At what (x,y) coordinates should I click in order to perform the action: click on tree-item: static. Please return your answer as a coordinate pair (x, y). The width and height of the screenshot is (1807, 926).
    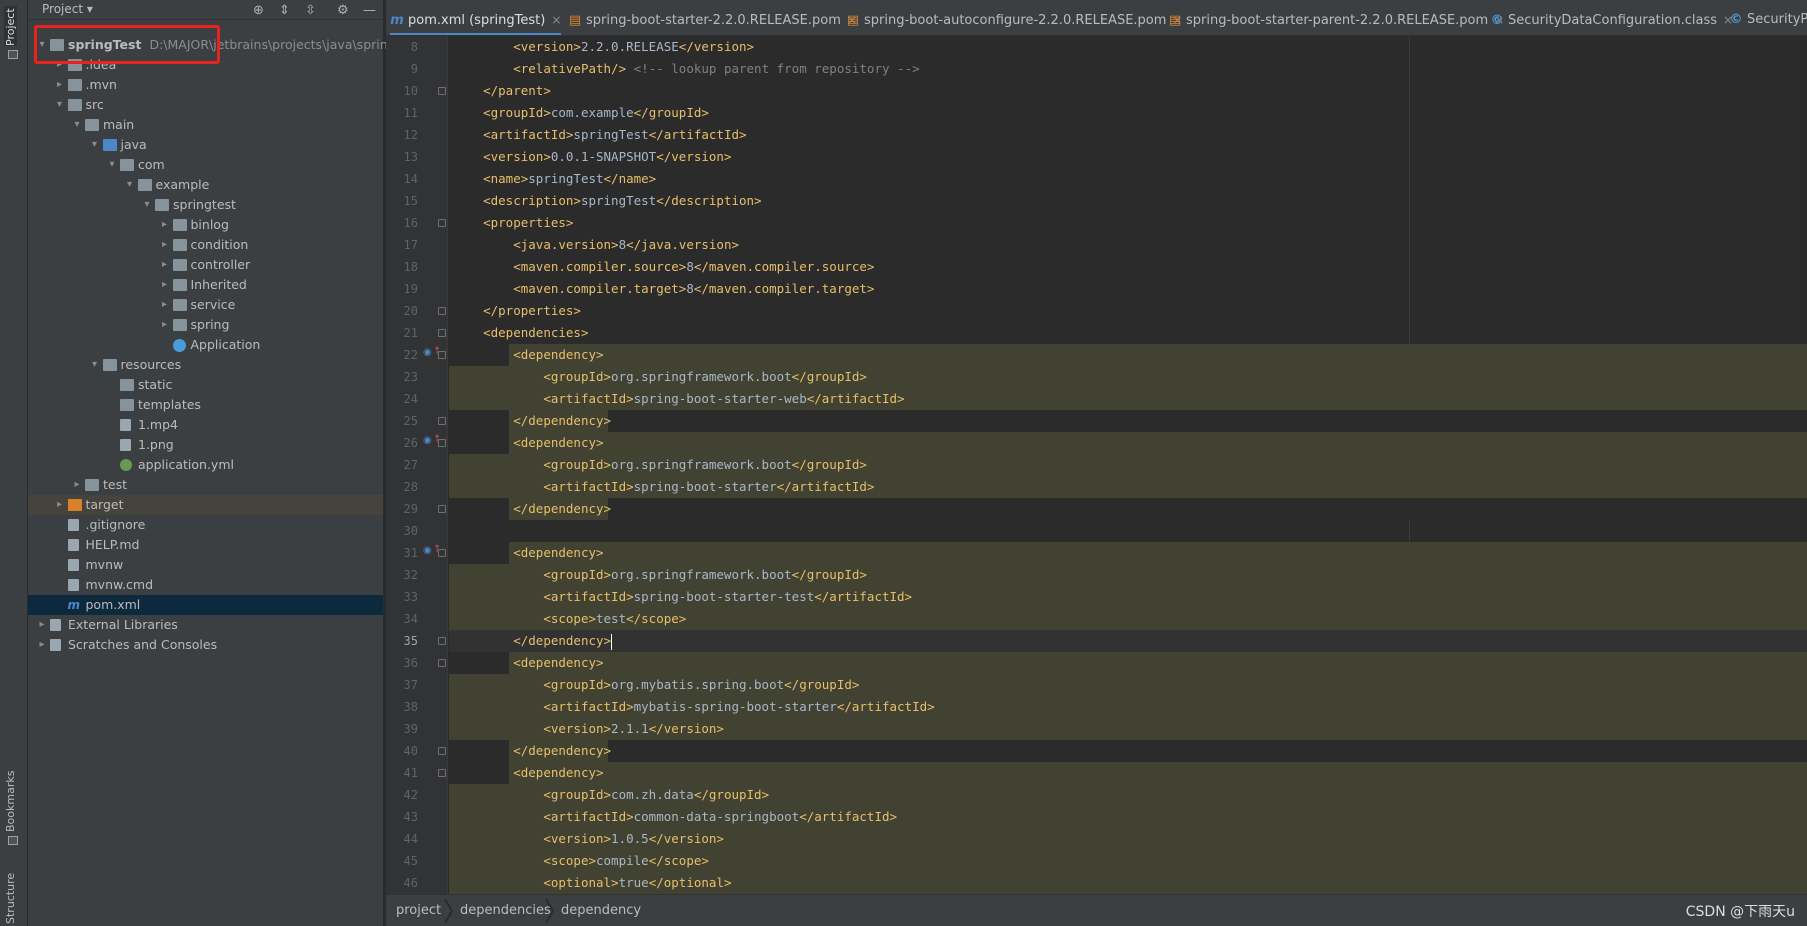
    Looking at the image, I should click on (205, 385).